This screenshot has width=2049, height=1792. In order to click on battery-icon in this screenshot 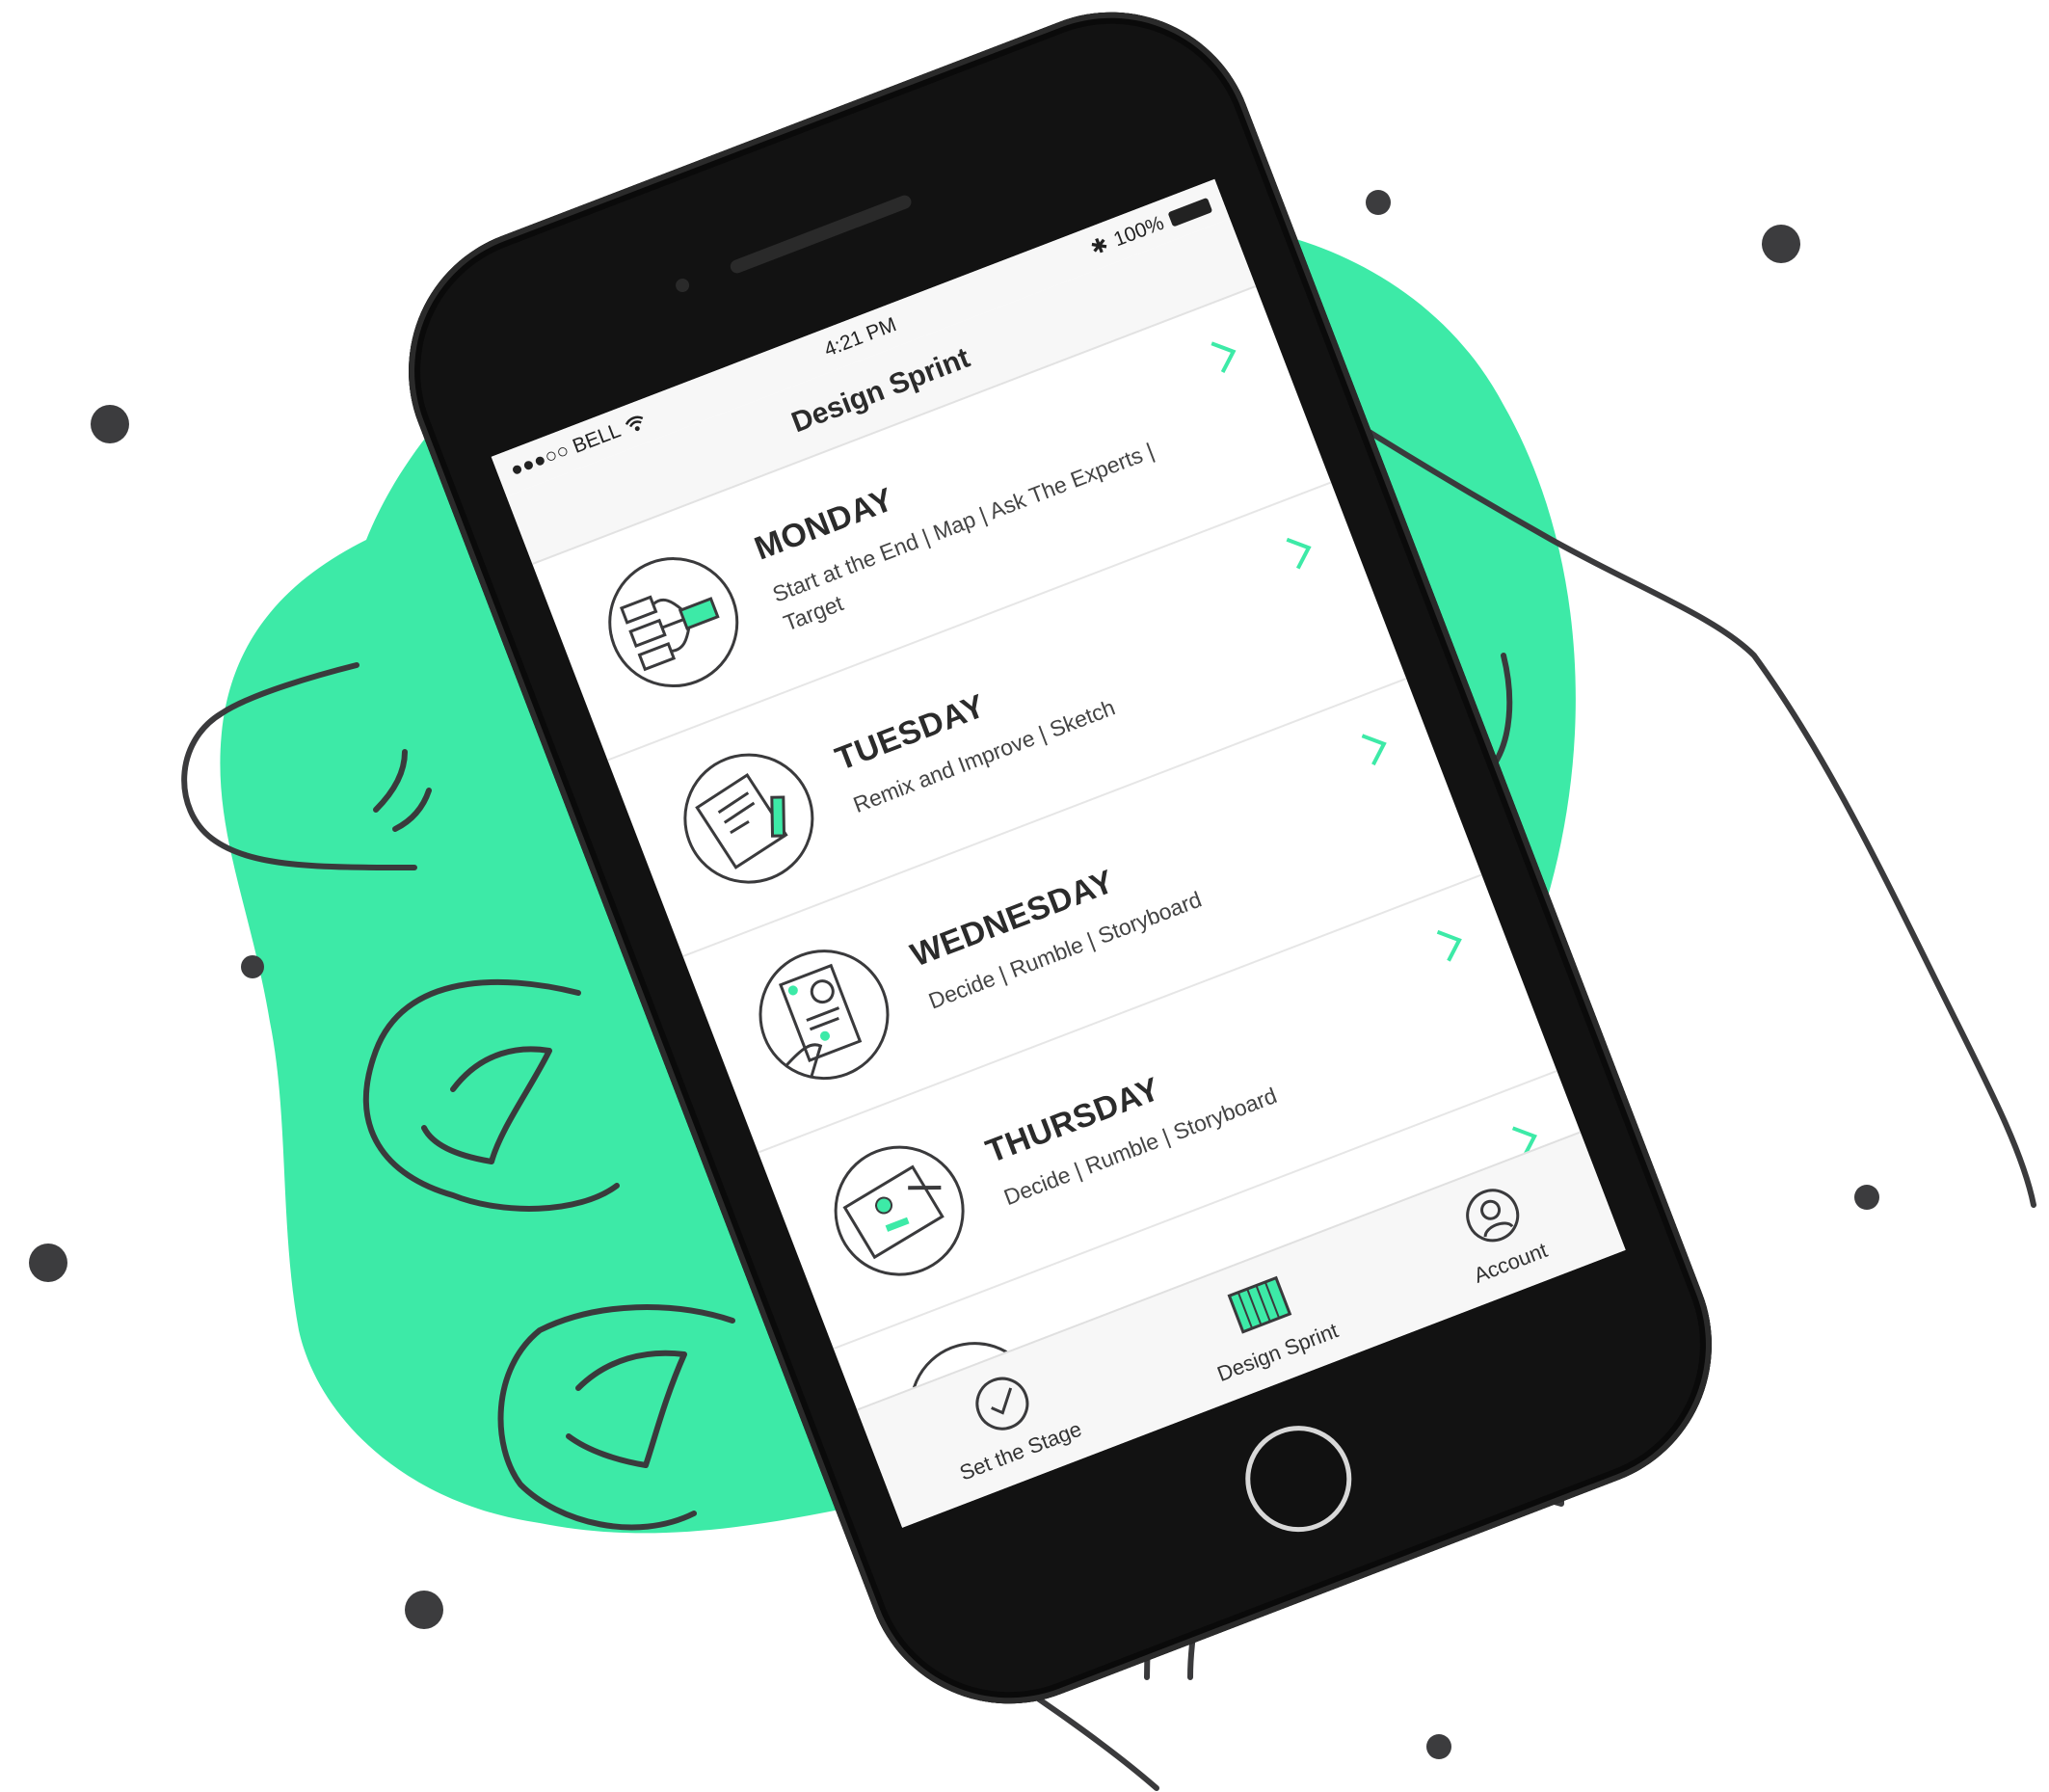, I will do `click(1190, 212)`.